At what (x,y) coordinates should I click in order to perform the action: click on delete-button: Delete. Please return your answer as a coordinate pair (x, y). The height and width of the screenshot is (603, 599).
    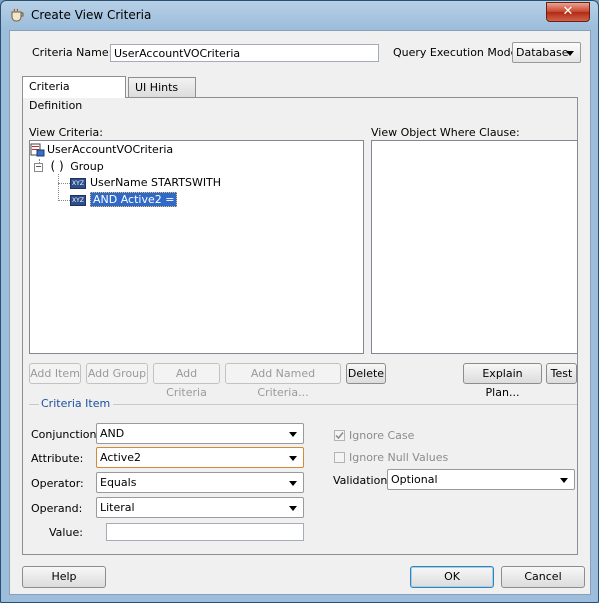
    Looking at the image, I should click on (366, 373).